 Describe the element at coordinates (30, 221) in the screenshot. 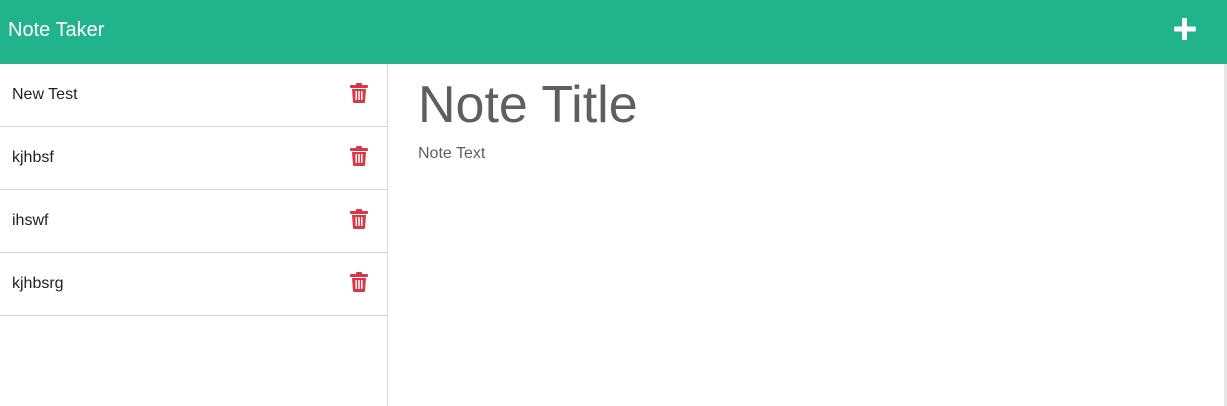

I see `note-item-title: ihswf` at that location.